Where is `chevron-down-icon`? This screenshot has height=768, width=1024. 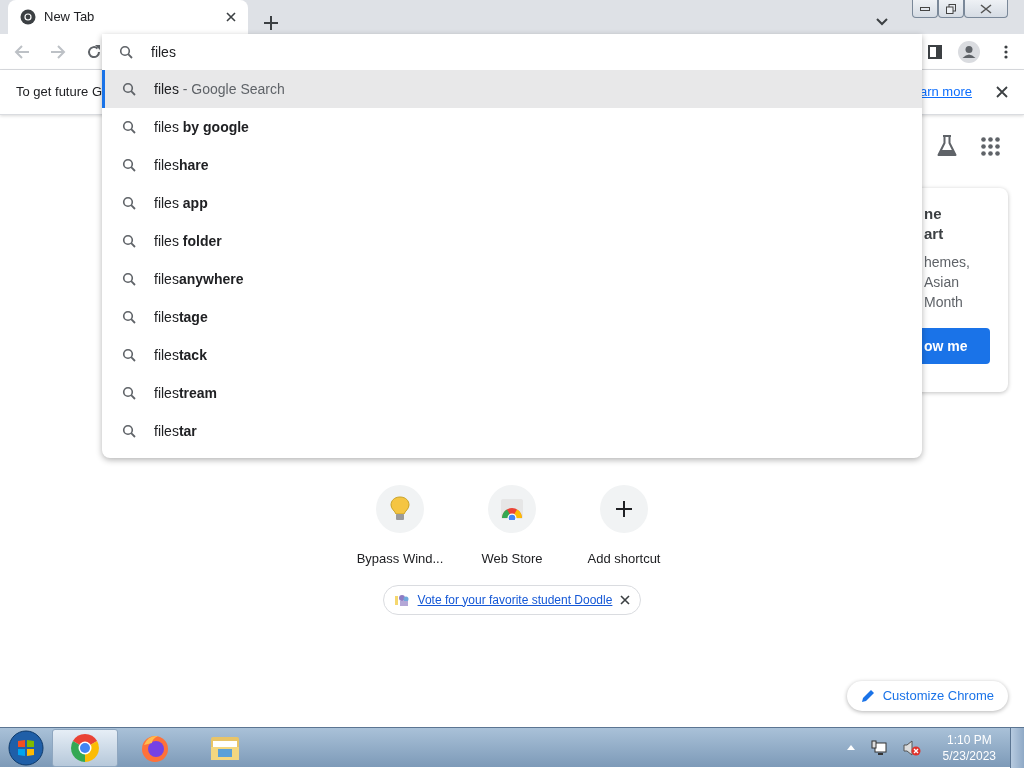
chevron-down-icon is located at coordinates (882, 22).